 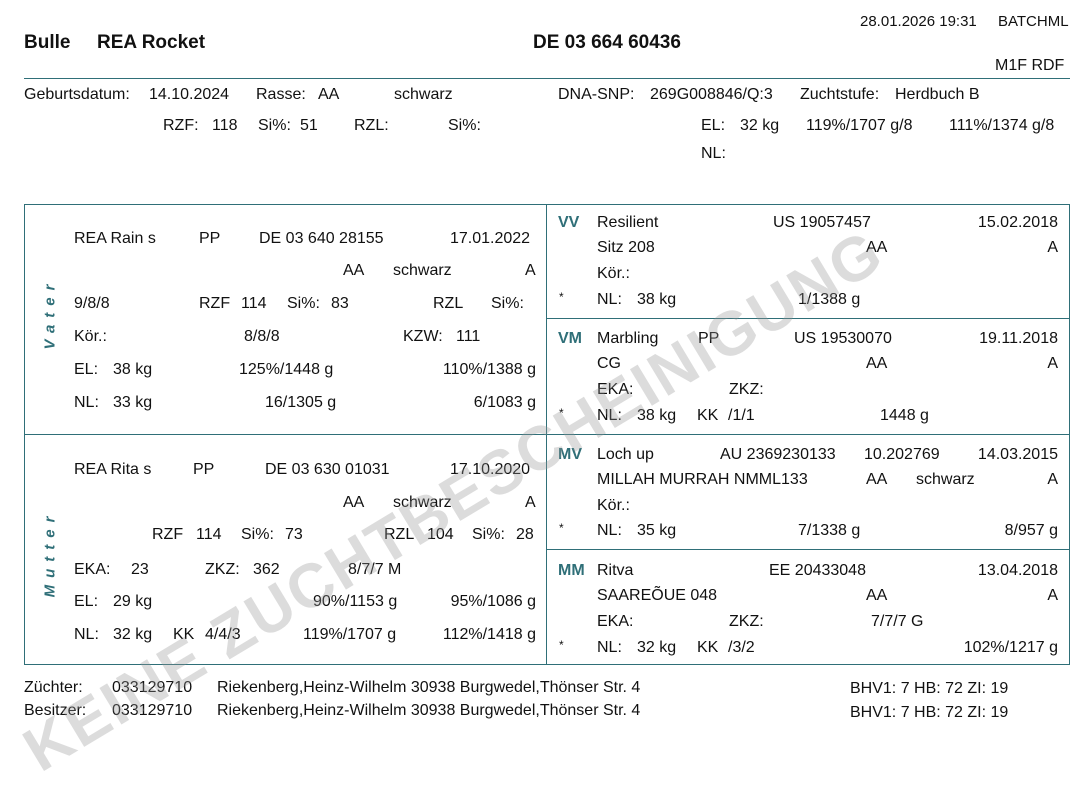 I want to click on genetic-code: M1F RDF, so click(x=1030, y=65).